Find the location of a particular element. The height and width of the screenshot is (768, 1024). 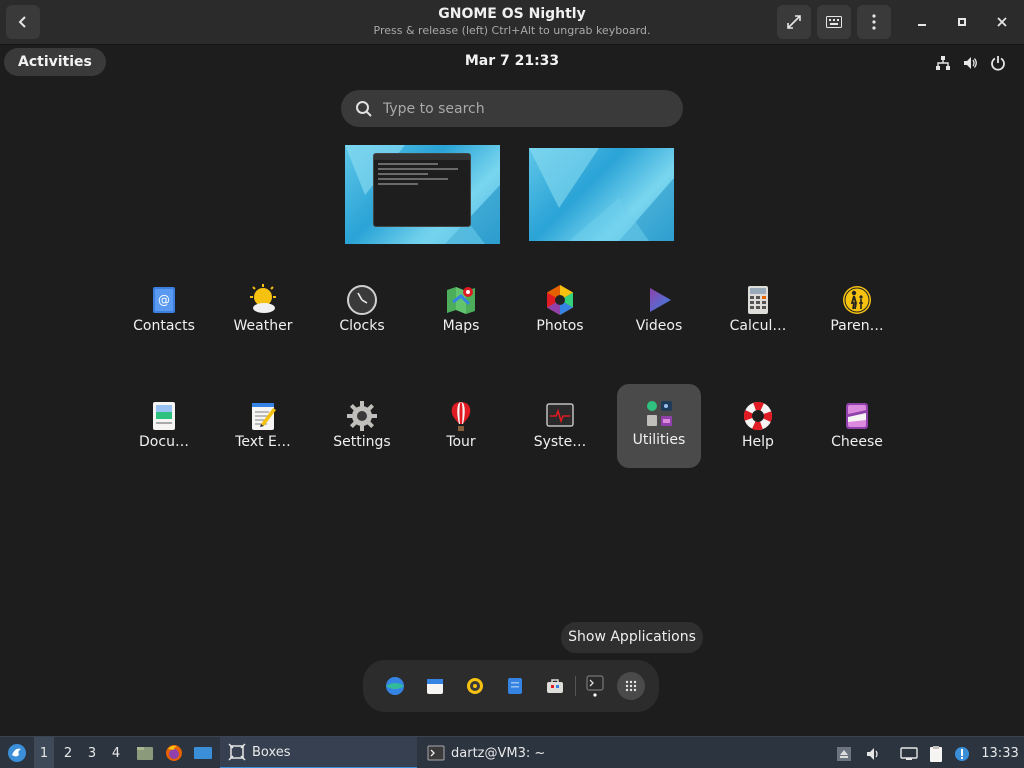

launcher-files is located at coordinates (145, 752).